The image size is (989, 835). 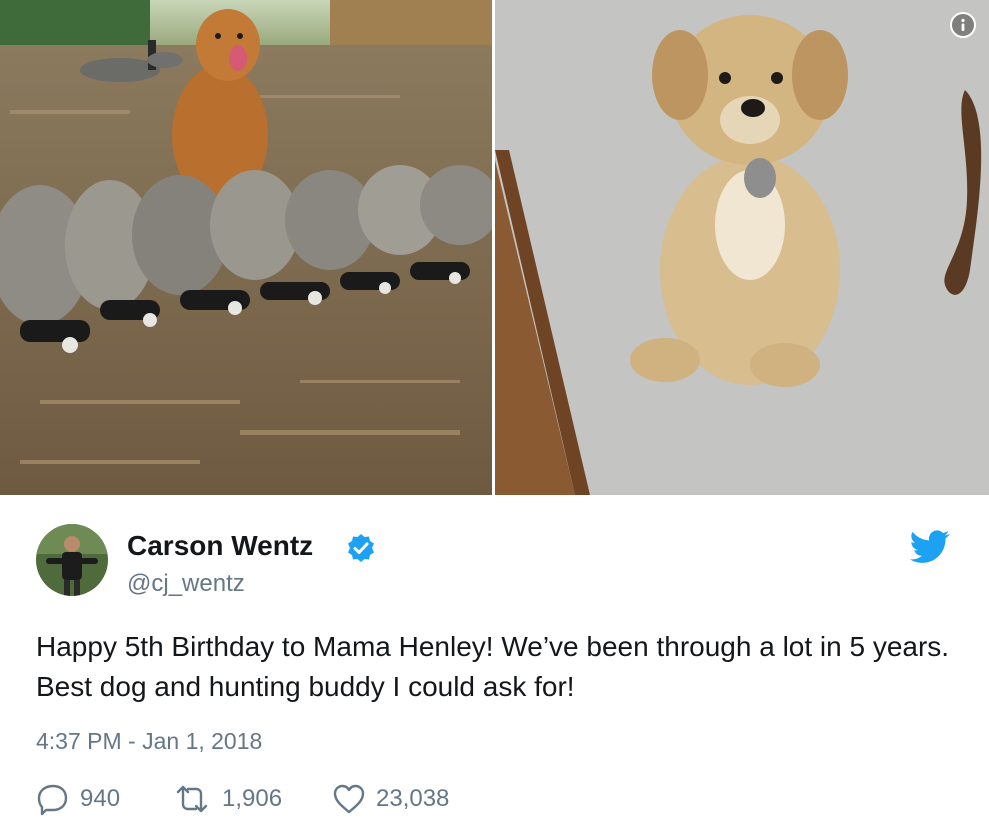 What do you see at coordinates (100, 798) in the screenshot?
I see `reply-count: 940` at bounding box center [100, 798].